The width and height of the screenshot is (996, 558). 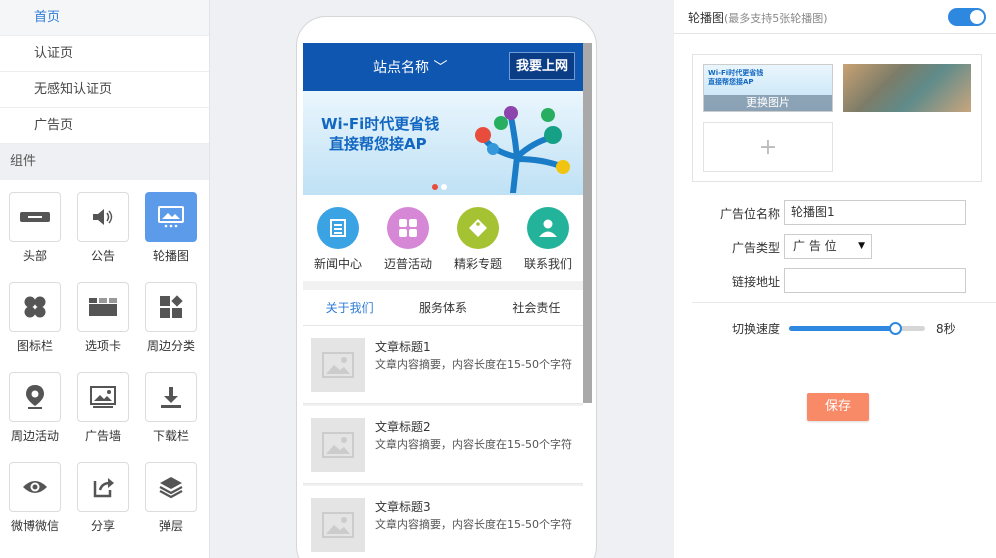 I want to click on site-name-dropdown: 站点名称 ﹀, so click(x=410, y=67).